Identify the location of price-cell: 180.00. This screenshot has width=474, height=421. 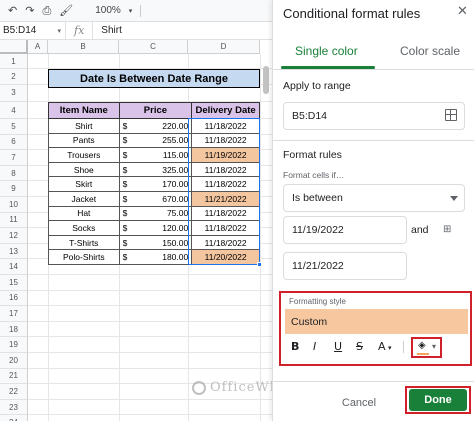
(165, 257).